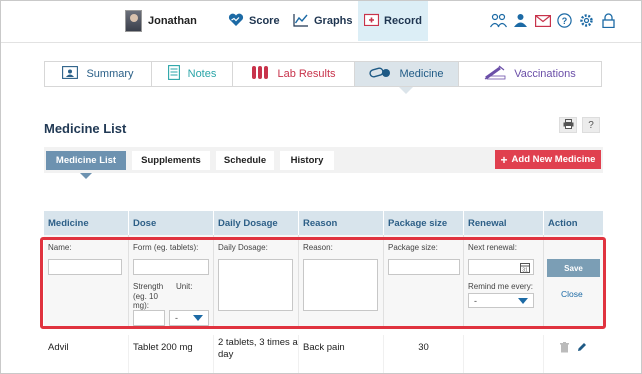 The width and height of the screenshot is (642, 374). What do you see at coordinates (424, 223) in the screenshot?
I see `col-package-size: Package size` at bounding box center [424, 223].